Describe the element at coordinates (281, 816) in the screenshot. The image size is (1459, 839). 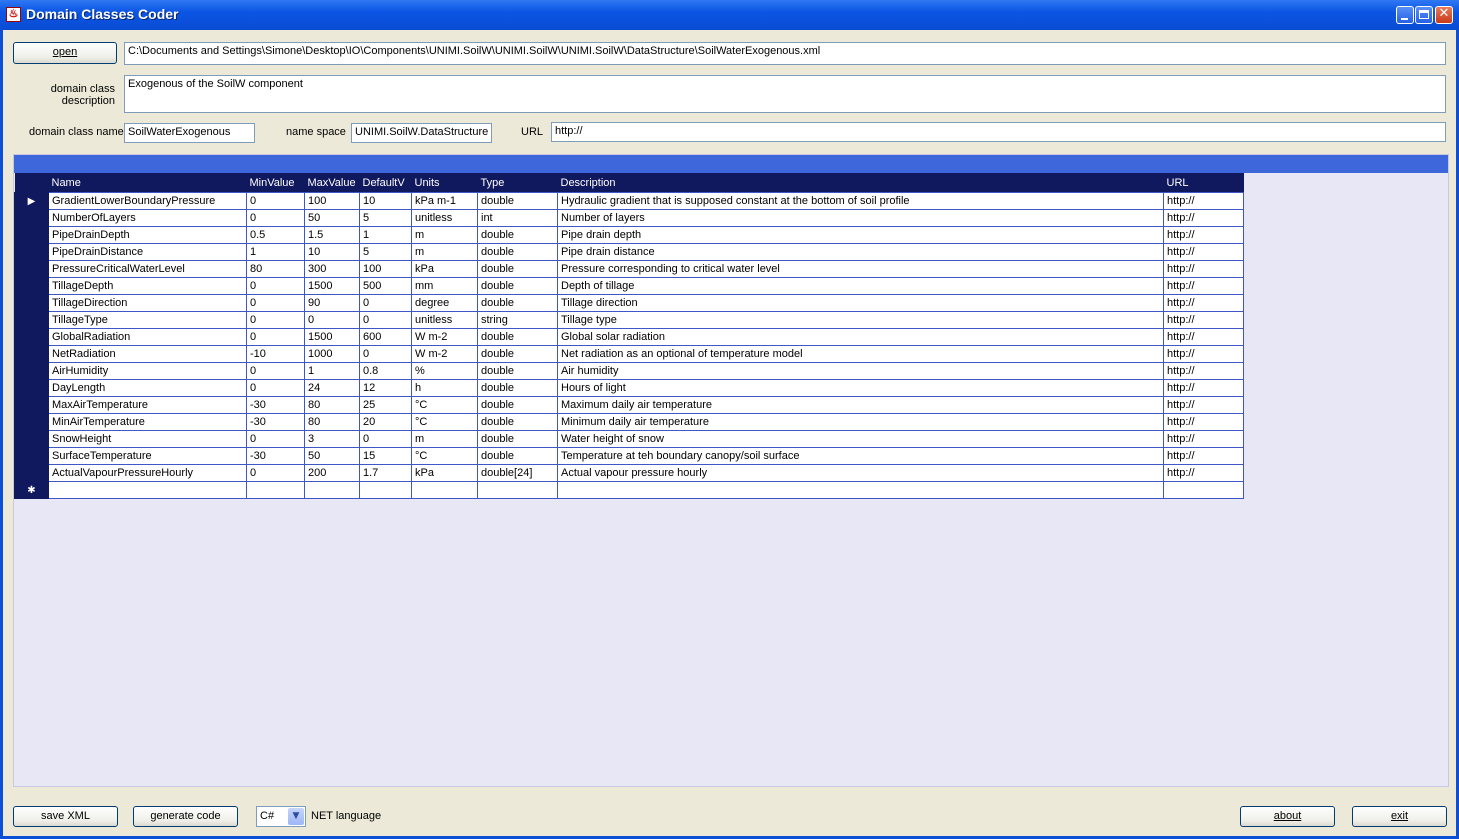
I see `language-select: C# ▼` at that location.